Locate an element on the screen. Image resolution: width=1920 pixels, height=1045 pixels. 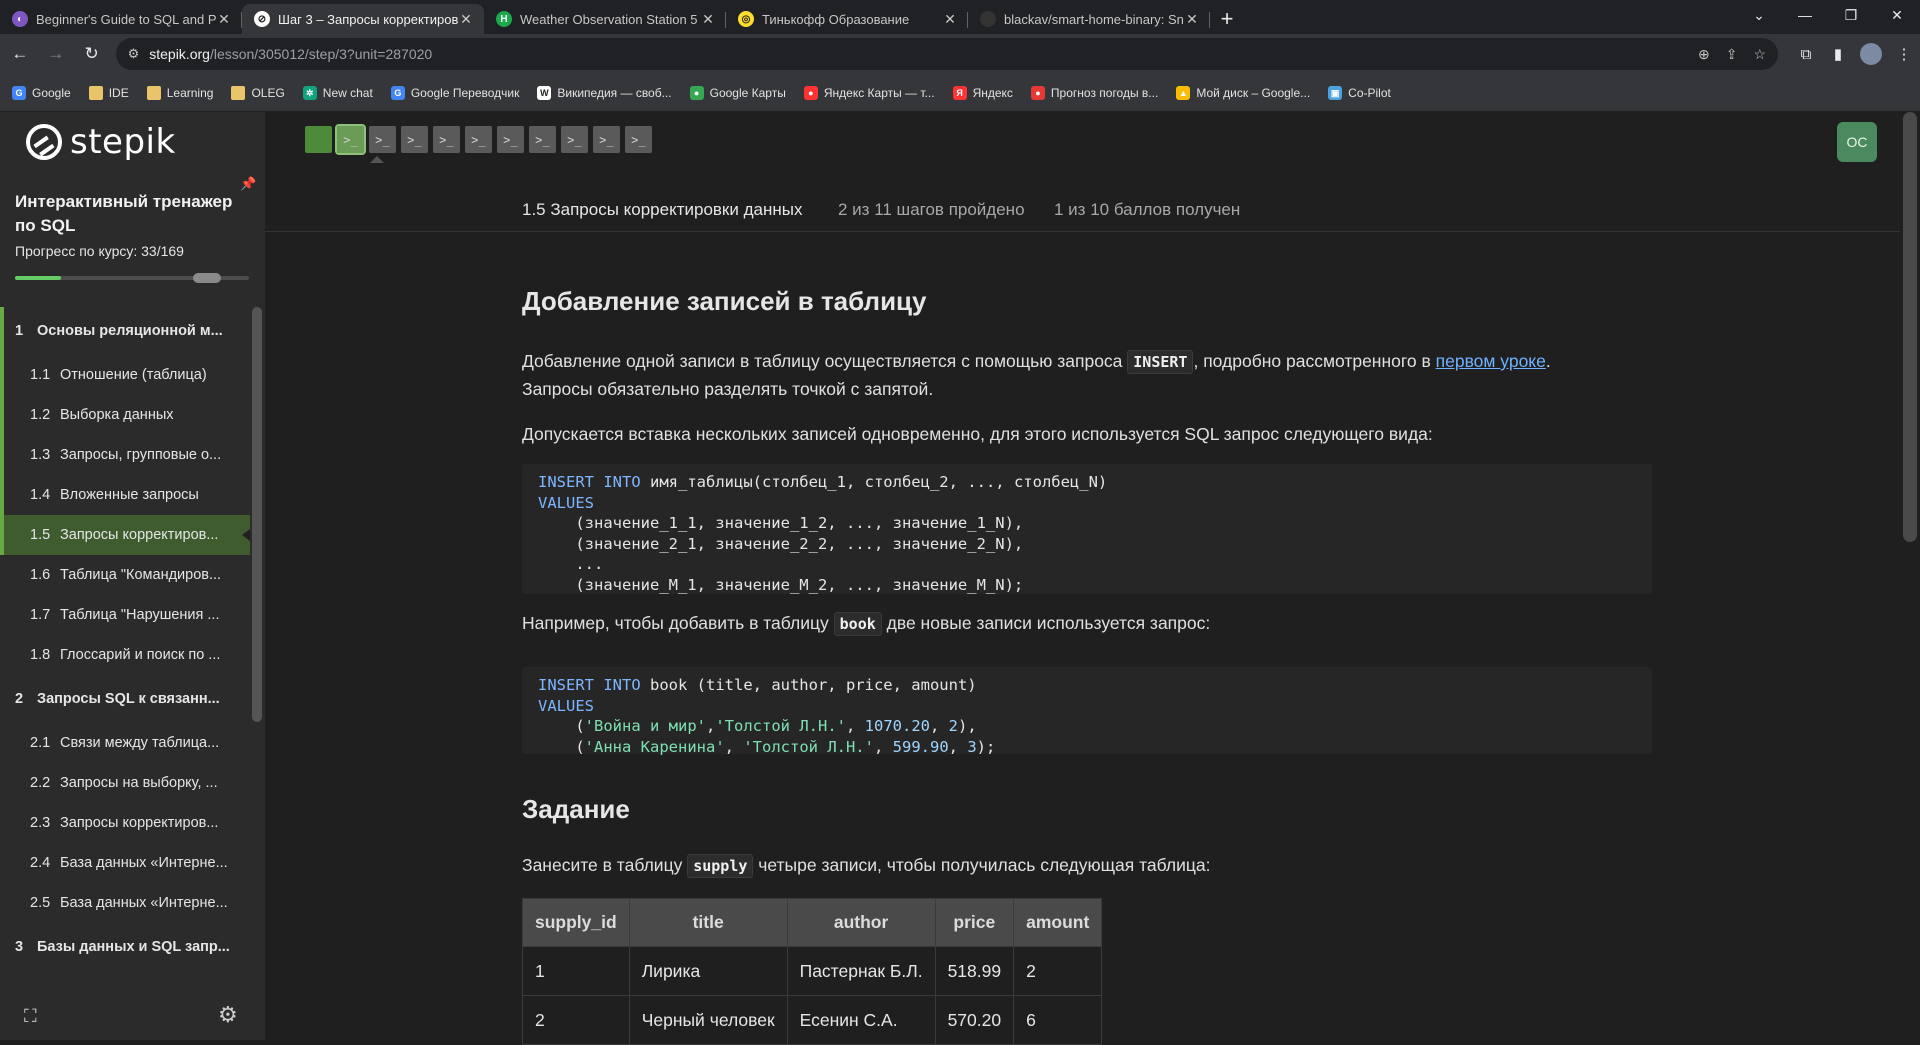
close-window-icon: ✕ is located at coordinates (1897, 15).